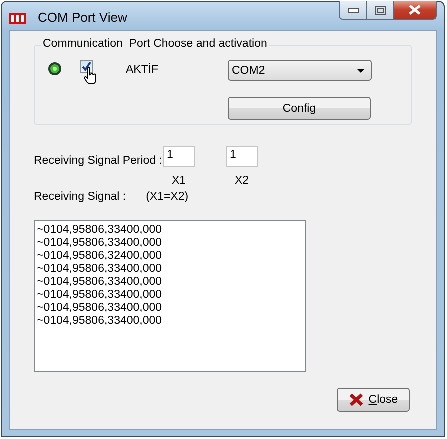  Describe the element at coordinates (142, 70) in the screenshot. I see `active-label: AKTİF` at that location.